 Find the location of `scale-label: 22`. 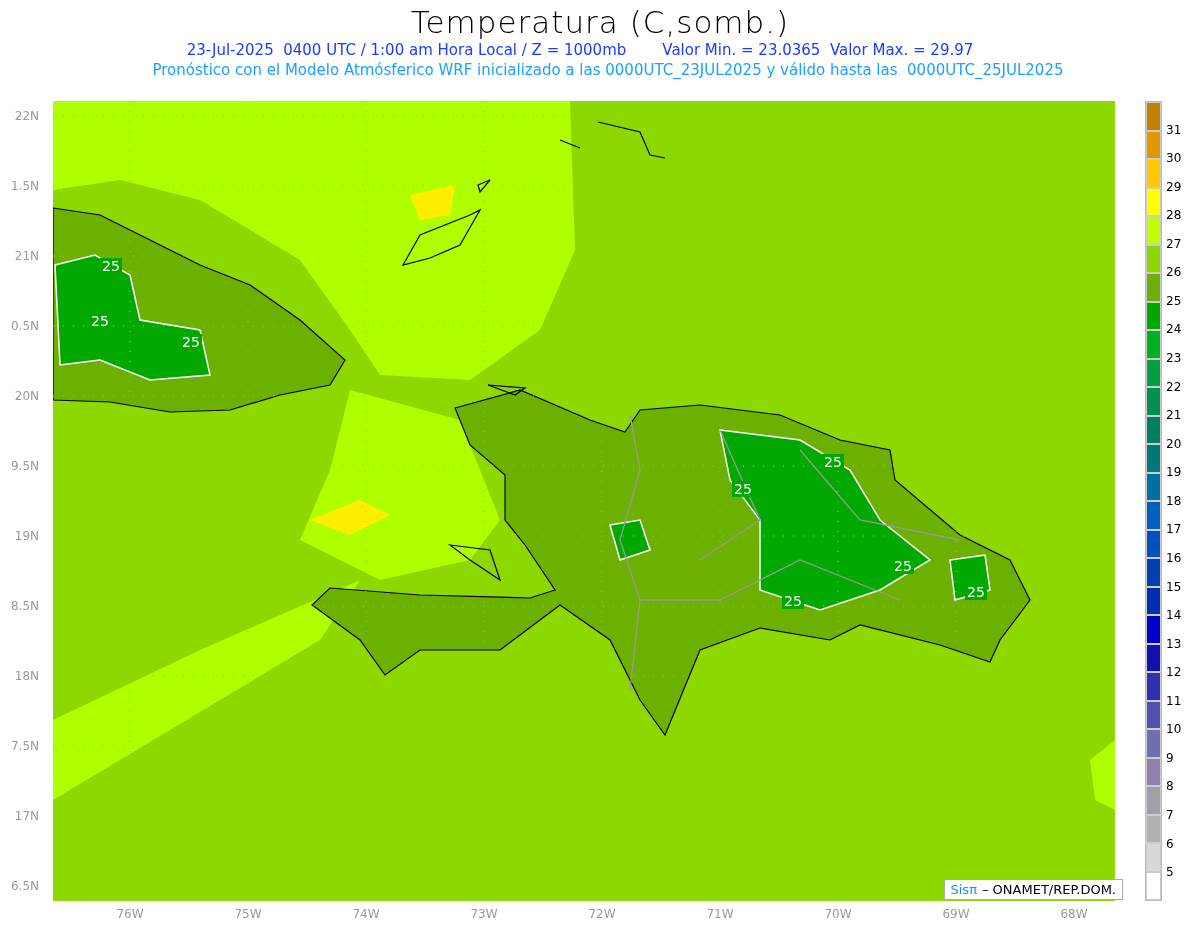

scale-label: 22 is located at coordinates (1174, 387).